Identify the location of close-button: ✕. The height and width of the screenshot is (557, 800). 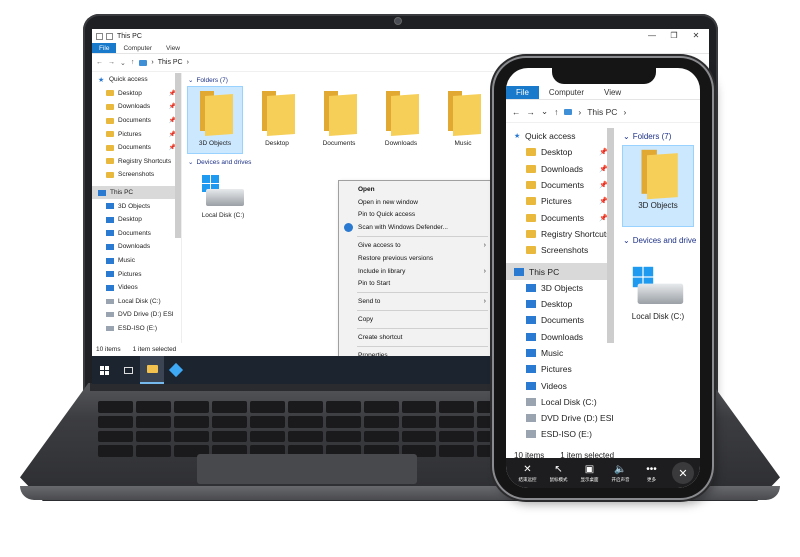
(696, 36).